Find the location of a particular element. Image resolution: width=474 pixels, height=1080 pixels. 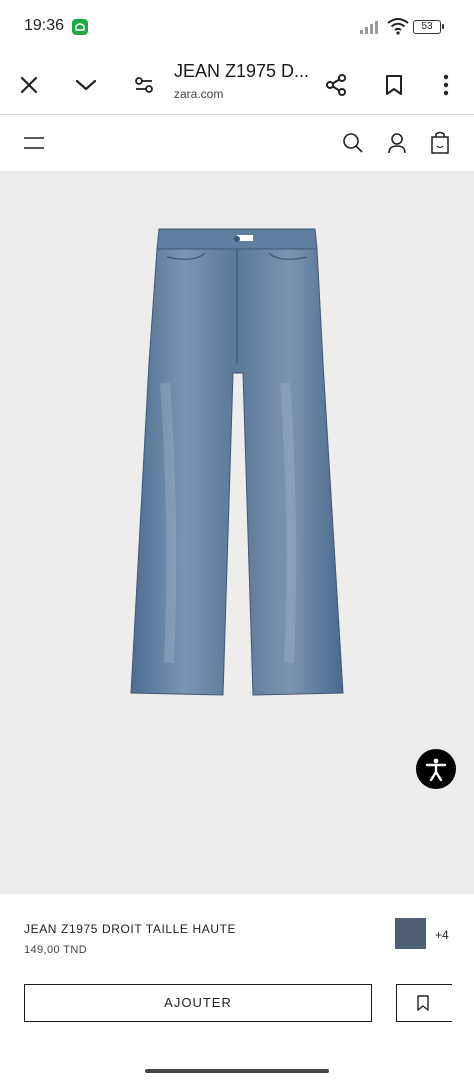

more-options-button is located at coordinates (446, 85).